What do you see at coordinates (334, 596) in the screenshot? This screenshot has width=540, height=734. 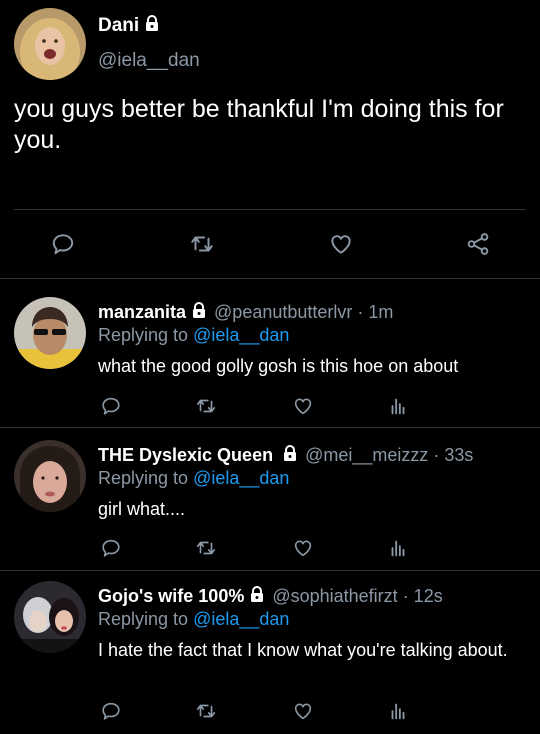 I see `handle: @sophiathefirzt` at bounding box center [334, 596].